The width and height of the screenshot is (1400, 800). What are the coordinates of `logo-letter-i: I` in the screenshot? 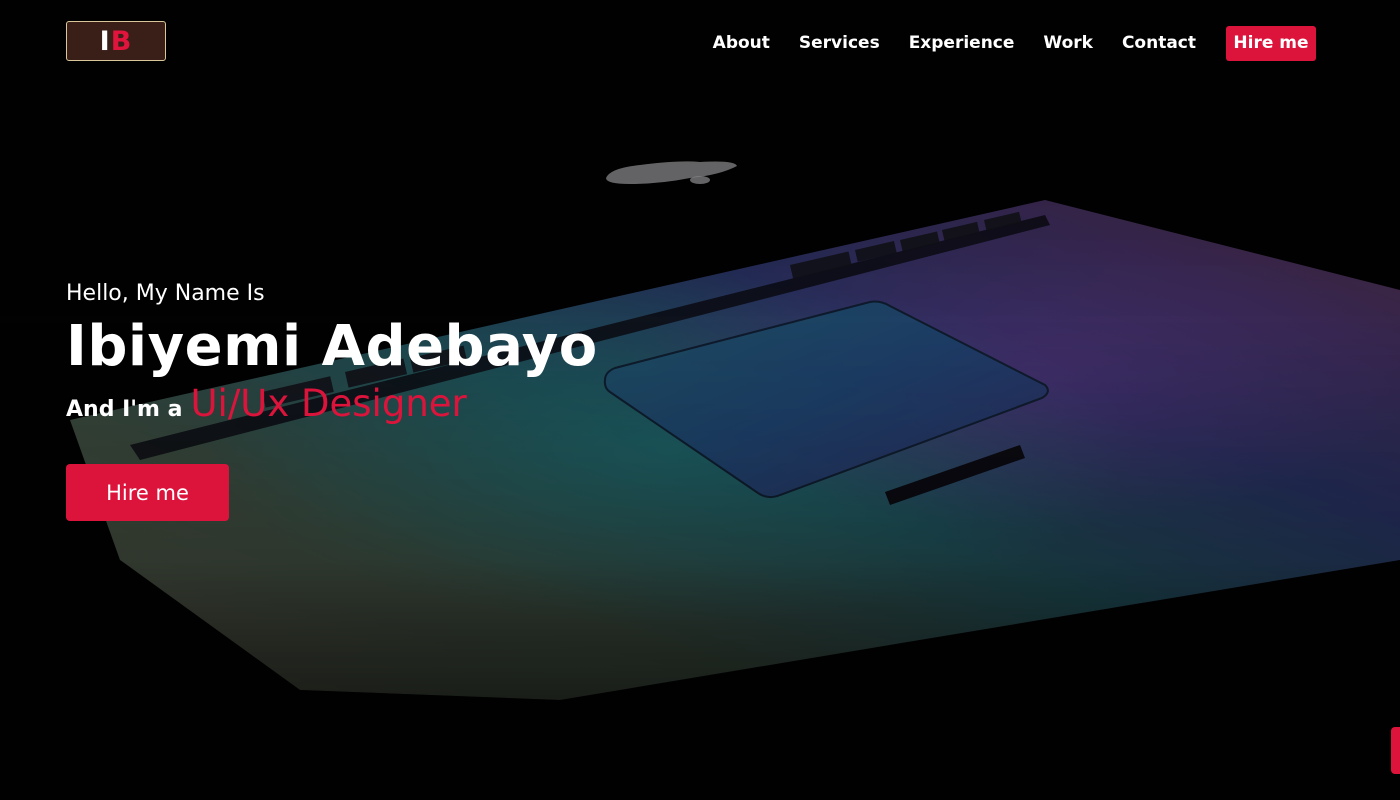 It's located at (105, 41).